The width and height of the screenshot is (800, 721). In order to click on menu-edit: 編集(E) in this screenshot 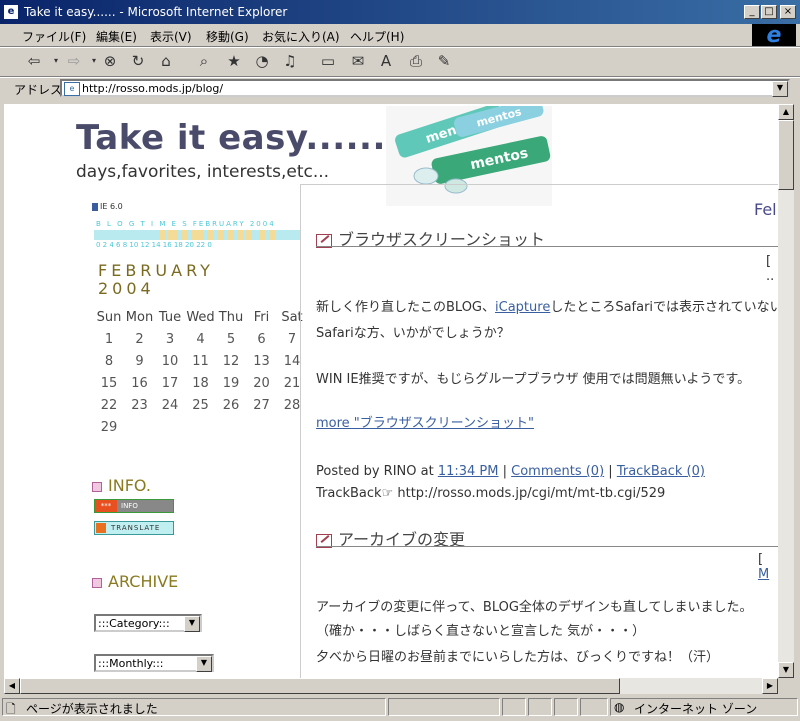, I will do `click(116, 36)`.